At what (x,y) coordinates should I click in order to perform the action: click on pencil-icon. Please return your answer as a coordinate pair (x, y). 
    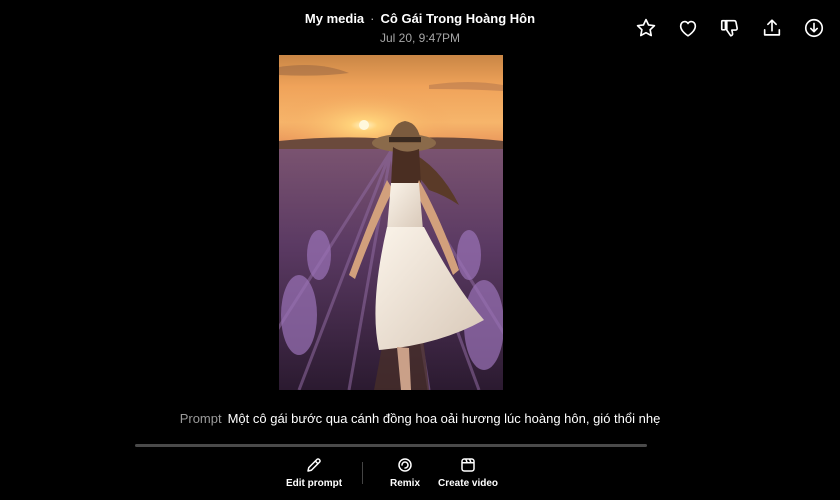
    Looking at the image, I should click on (314, 465).